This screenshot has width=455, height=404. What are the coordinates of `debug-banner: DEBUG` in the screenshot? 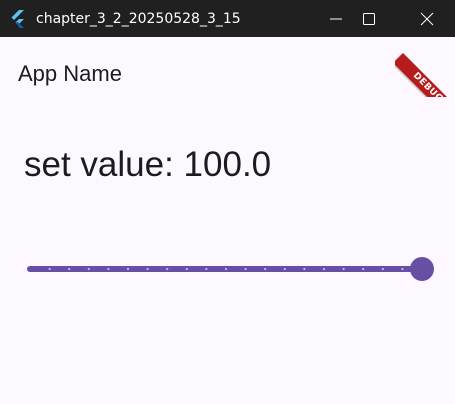 It's located at (425, 67).